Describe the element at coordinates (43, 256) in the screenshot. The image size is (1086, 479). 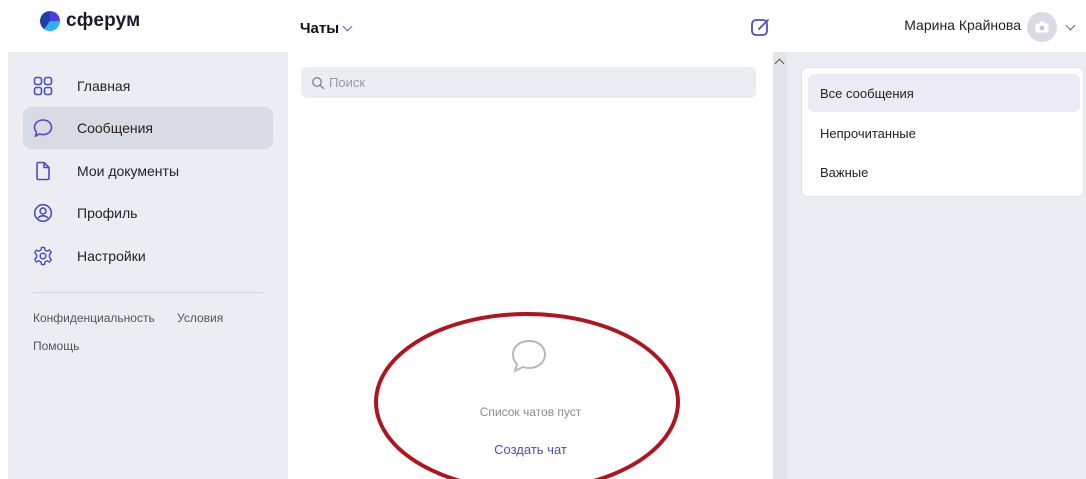
I see `gear-icon` at that location.